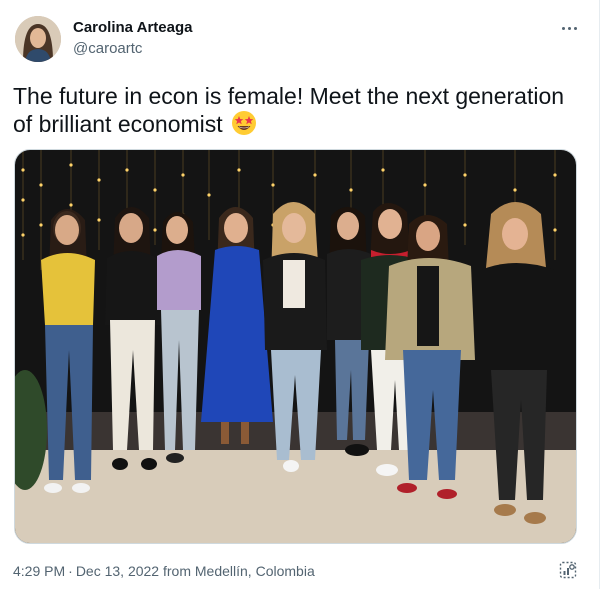  I want to click on tweet-time: 4:29 PM, so click(39, 571).